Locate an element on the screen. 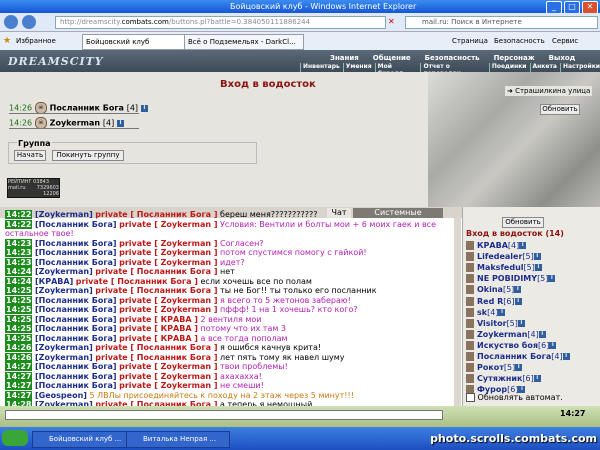  rating-counter: РЕЙТИНГ 03843 mail.ru 7329603 12206 is located at coordinates (33, 188).